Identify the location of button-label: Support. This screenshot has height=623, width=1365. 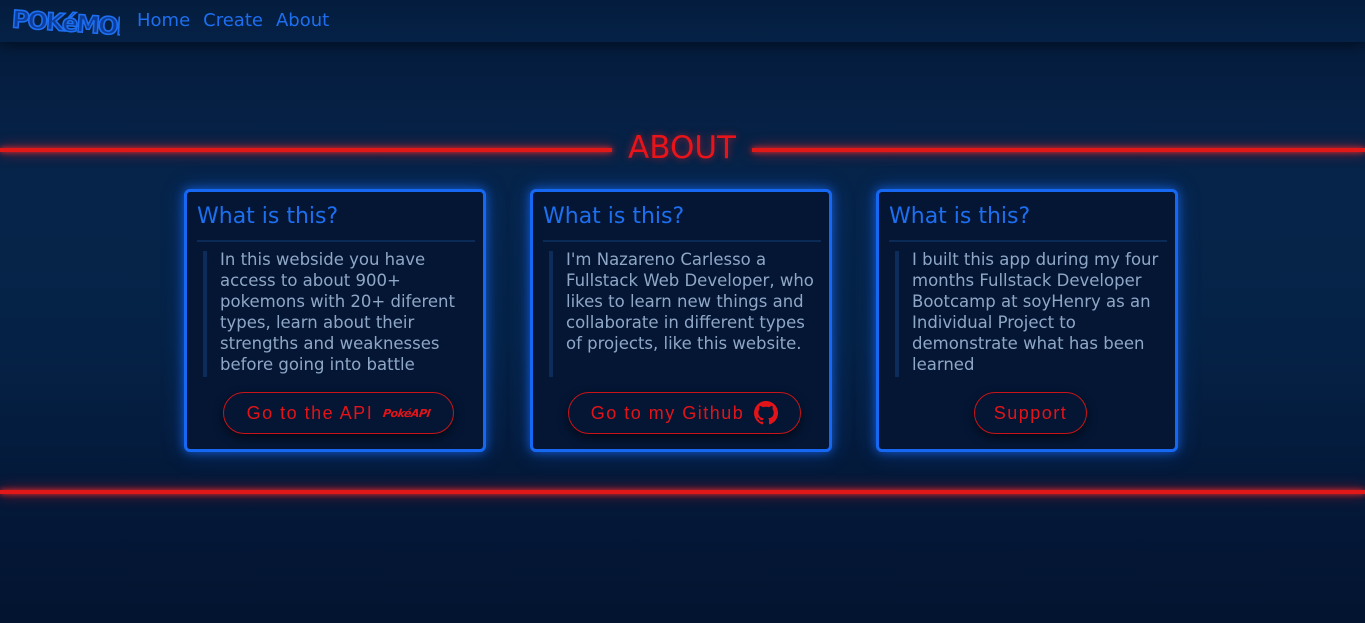
(1030, 412).